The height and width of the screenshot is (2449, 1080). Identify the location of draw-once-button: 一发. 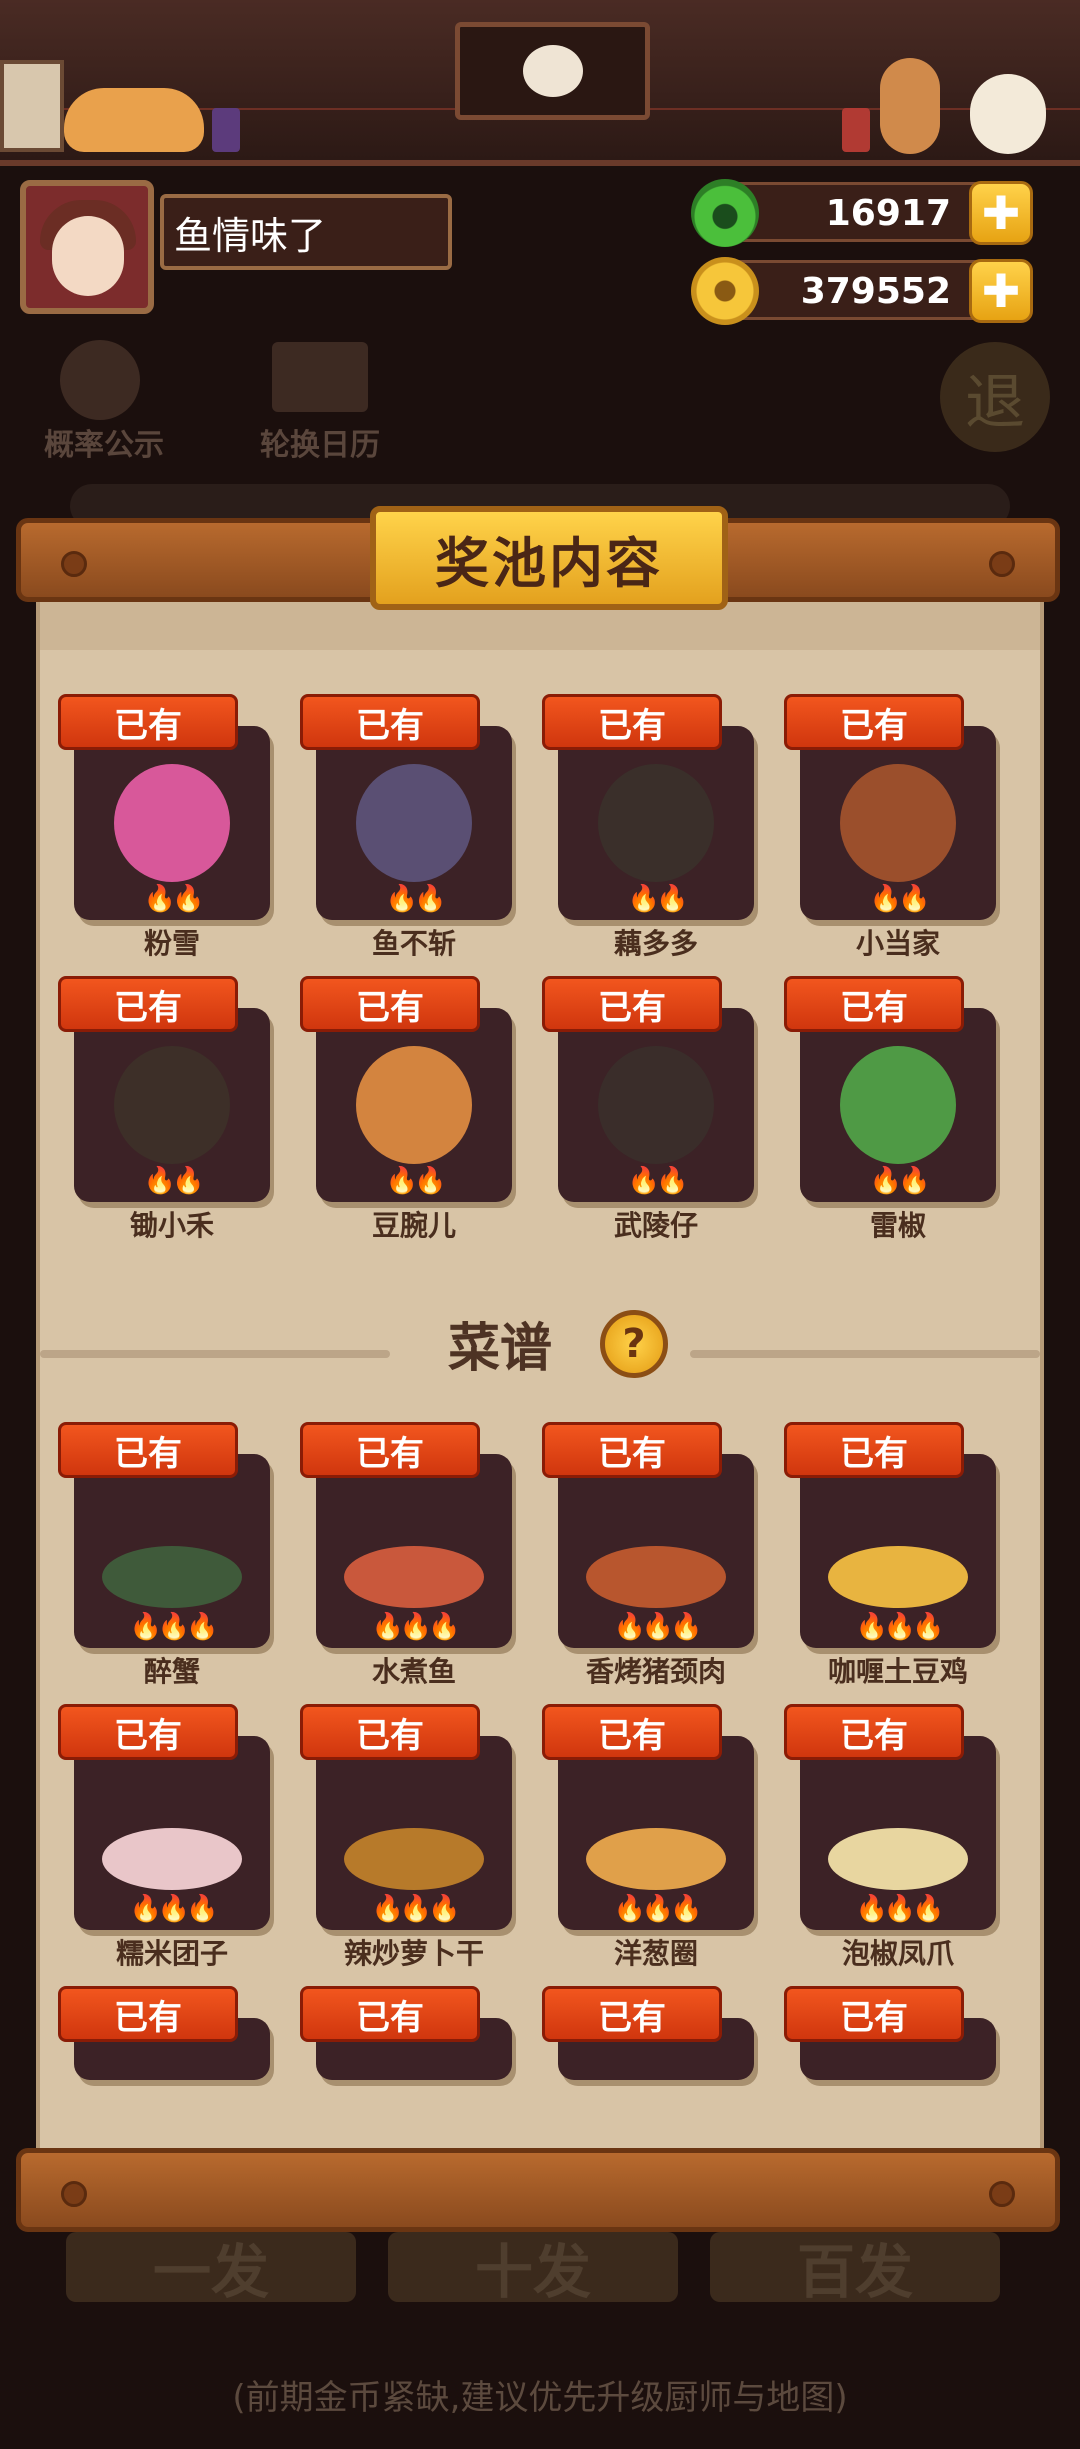
(211, 2269).